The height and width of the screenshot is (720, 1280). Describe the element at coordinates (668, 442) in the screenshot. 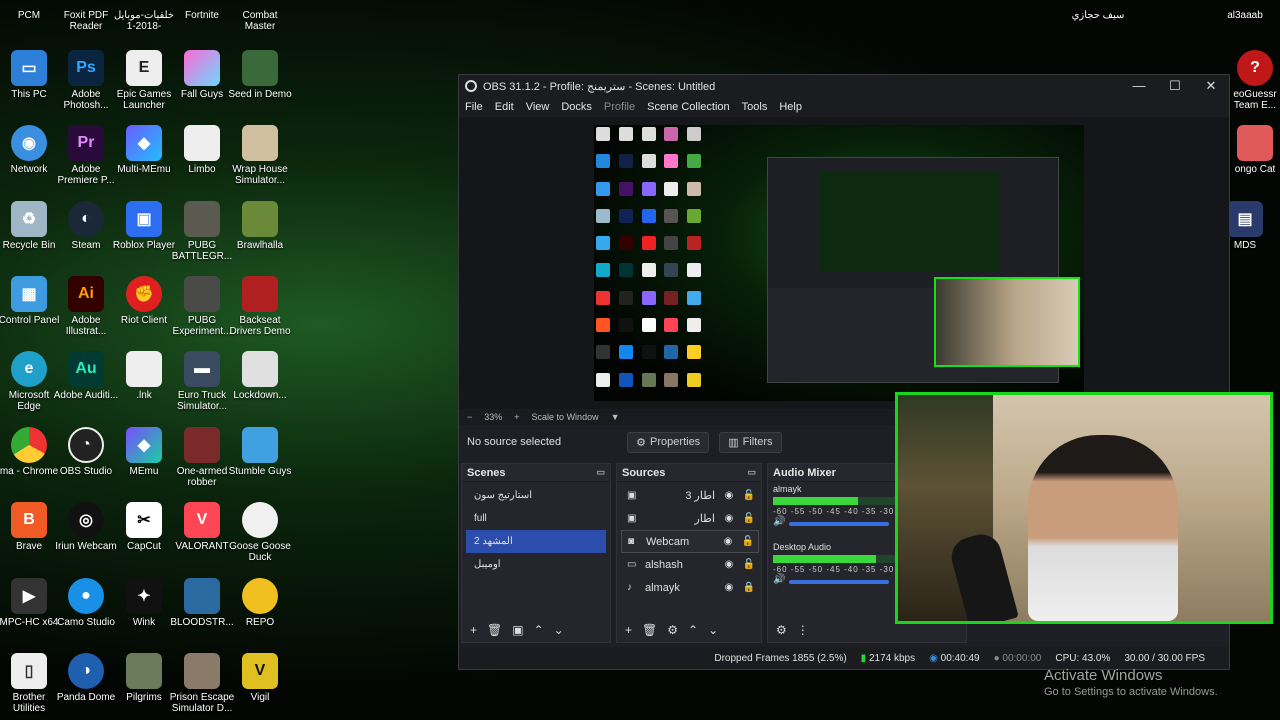

I see `properties-button: ⚙ Properties` at that location.